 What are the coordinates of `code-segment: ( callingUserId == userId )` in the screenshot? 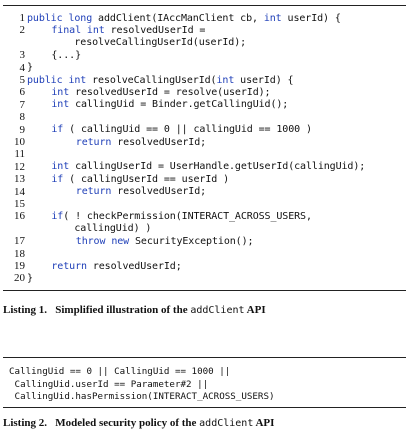 It's located at (146, 179).